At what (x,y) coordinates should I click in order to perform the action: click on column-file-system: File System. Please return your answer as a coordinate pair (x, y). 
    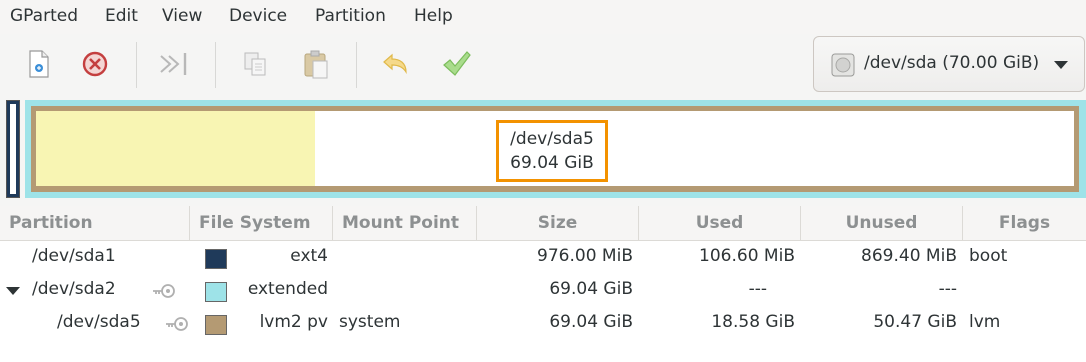
    Looking at the image, I should click on (261, 223).